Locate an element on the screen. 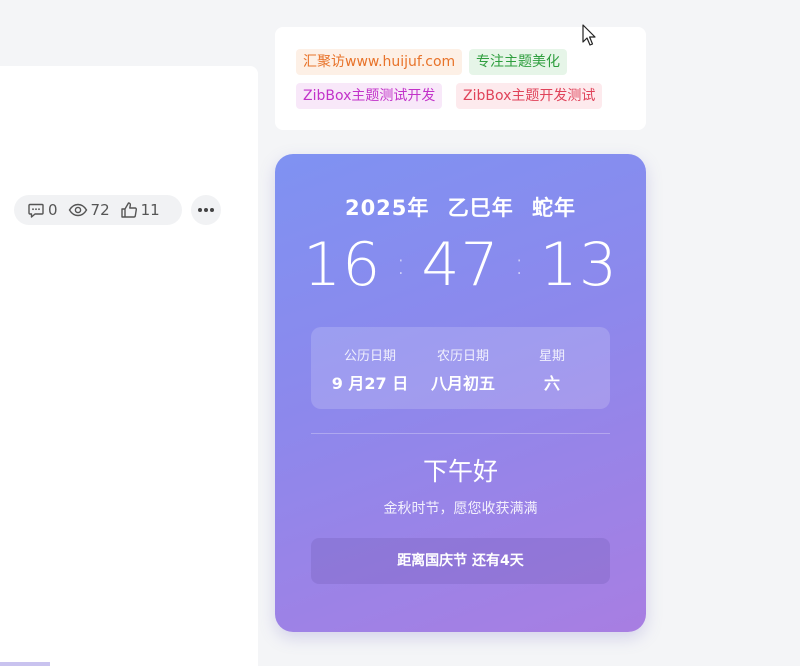 The height and width of the screenshot is (666, 800). like-button: 11 is located at coordinates (140, 210).